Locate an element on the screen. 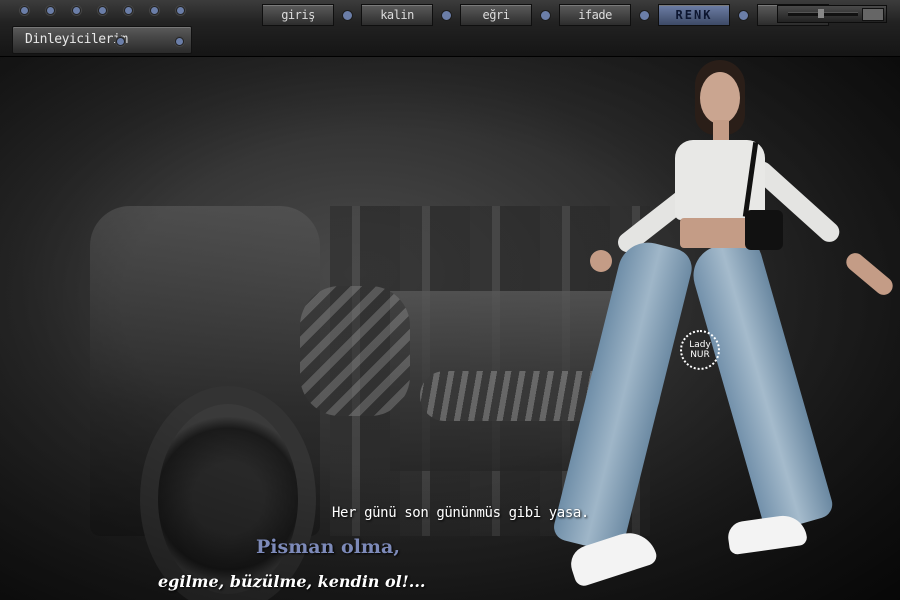  main-menu: giriş kalin eğri ifade RENK ses is located at coordinates (545, 15).